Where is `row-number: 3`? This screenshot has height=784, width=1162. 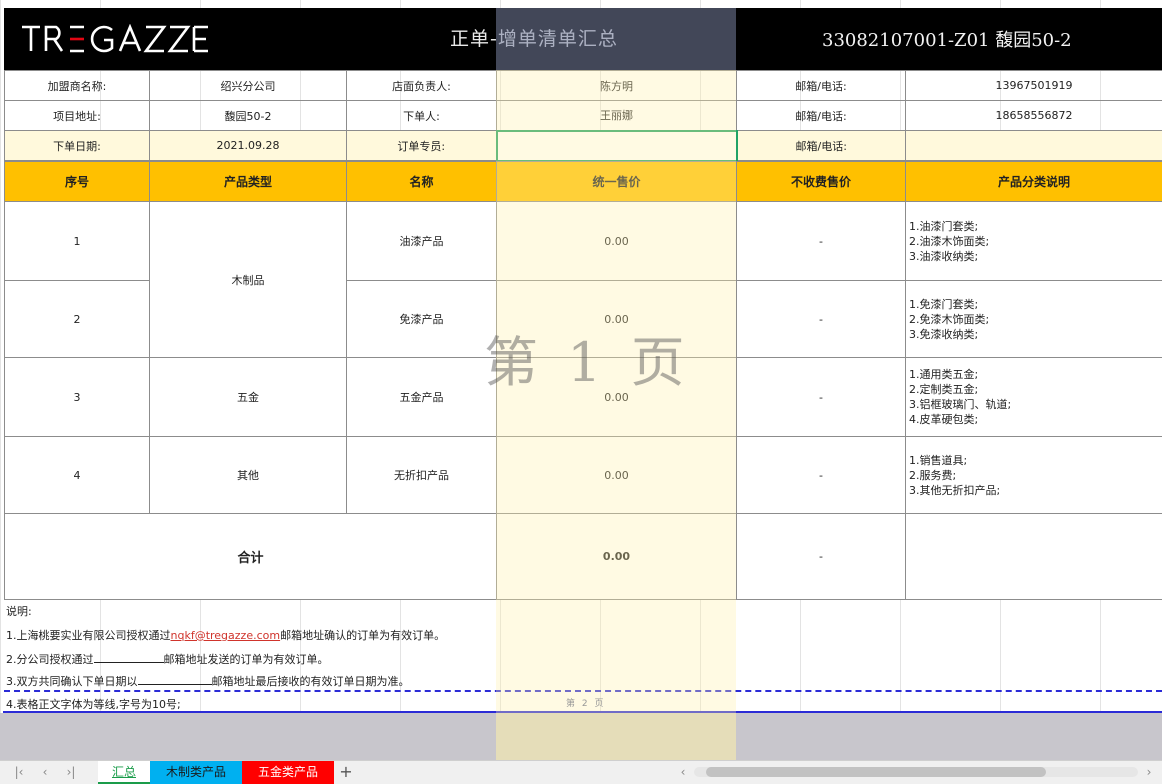
row-number: 3 is located at coordinates (77, 397).